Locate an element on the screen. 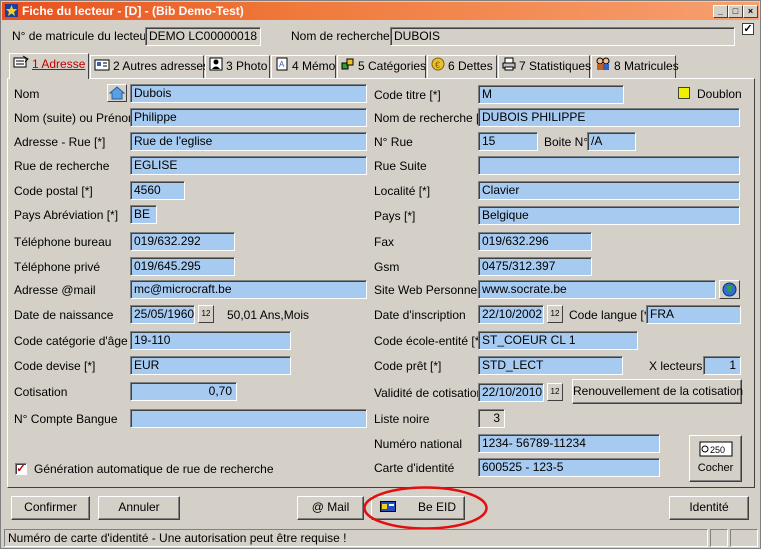  cotisation-field: 0,70 is located at coordinates (183, 391).